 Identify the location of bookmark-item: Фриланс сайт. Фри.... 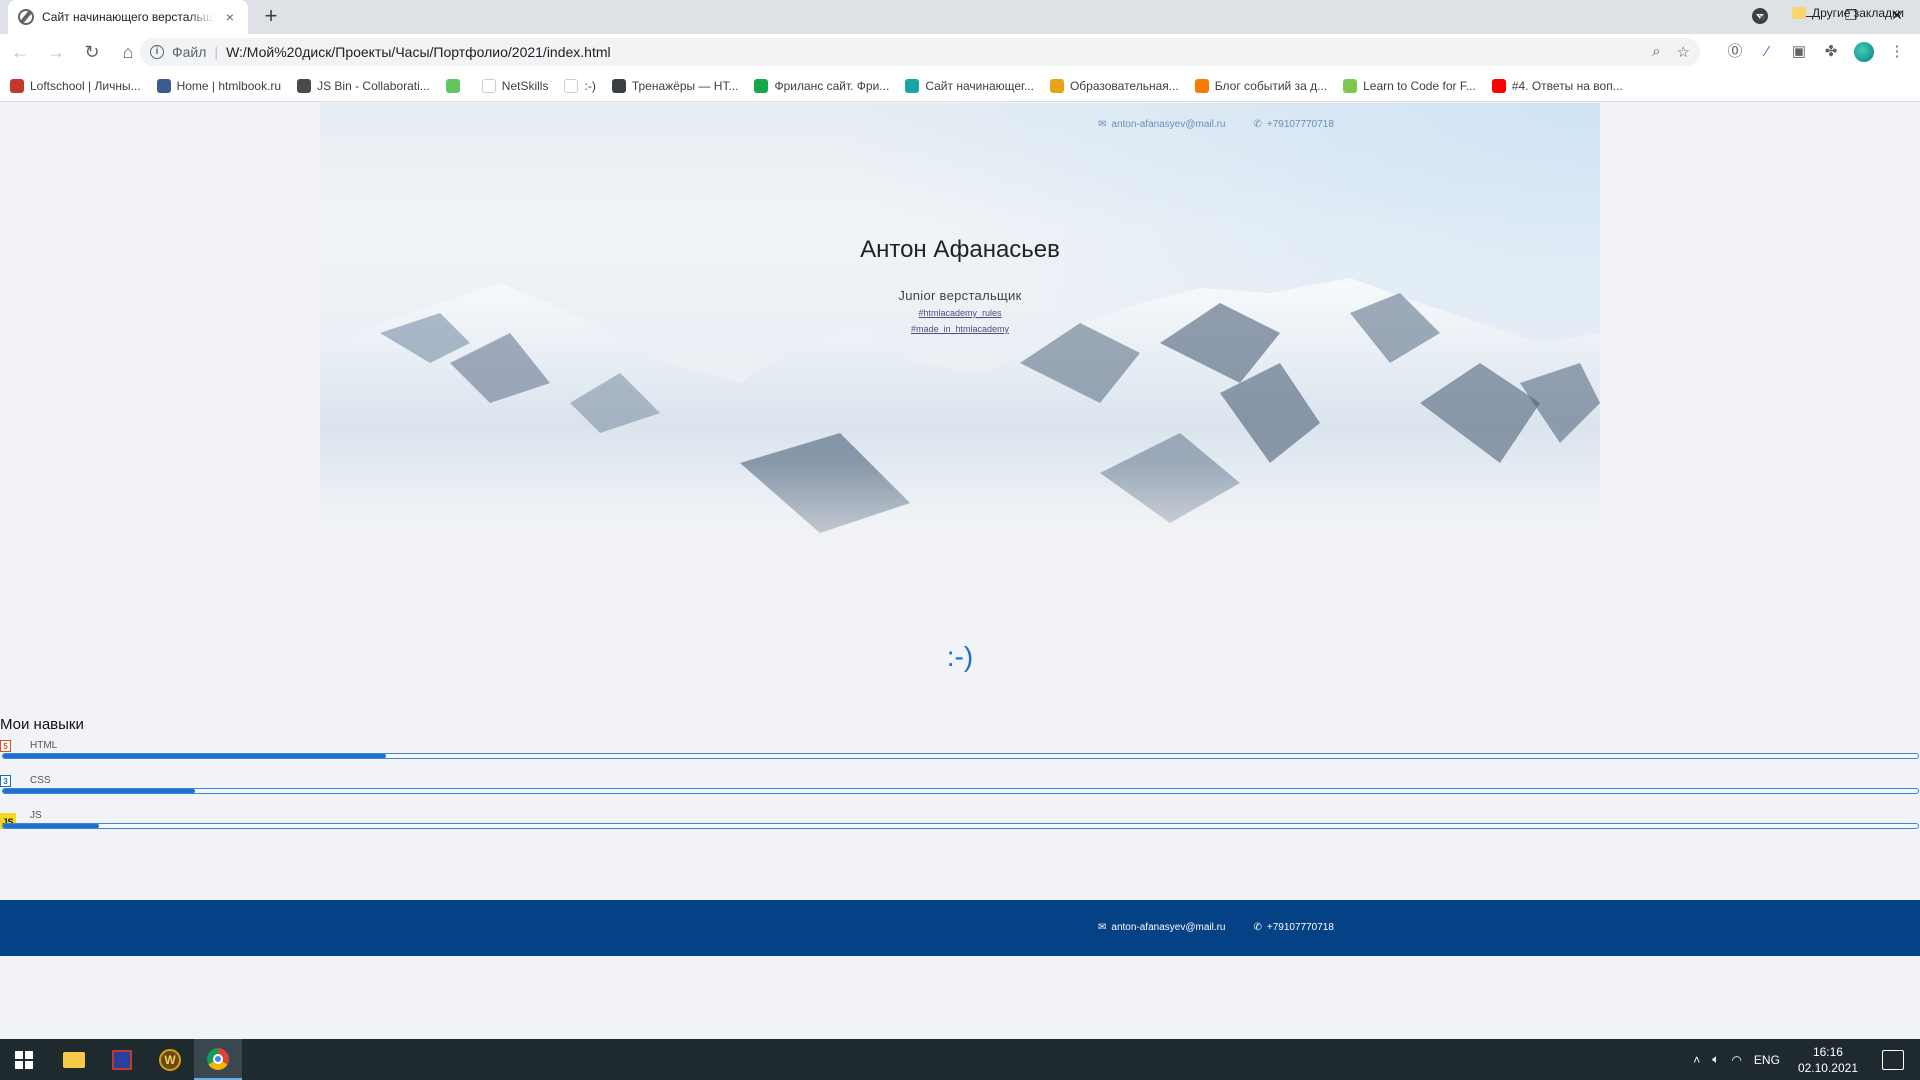
(821, 85).